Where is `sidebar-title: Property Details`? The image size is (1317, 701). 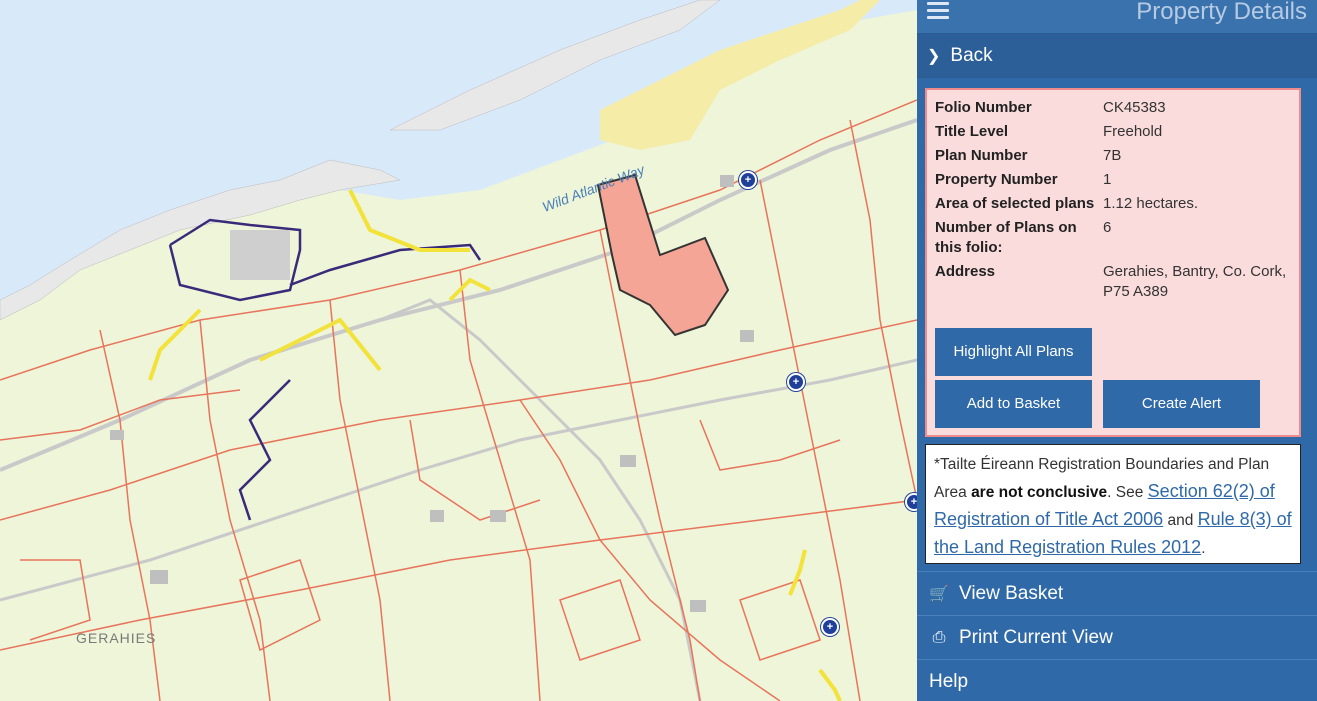 sidebar-title: Property Details is located at coordinates (1221, 12).